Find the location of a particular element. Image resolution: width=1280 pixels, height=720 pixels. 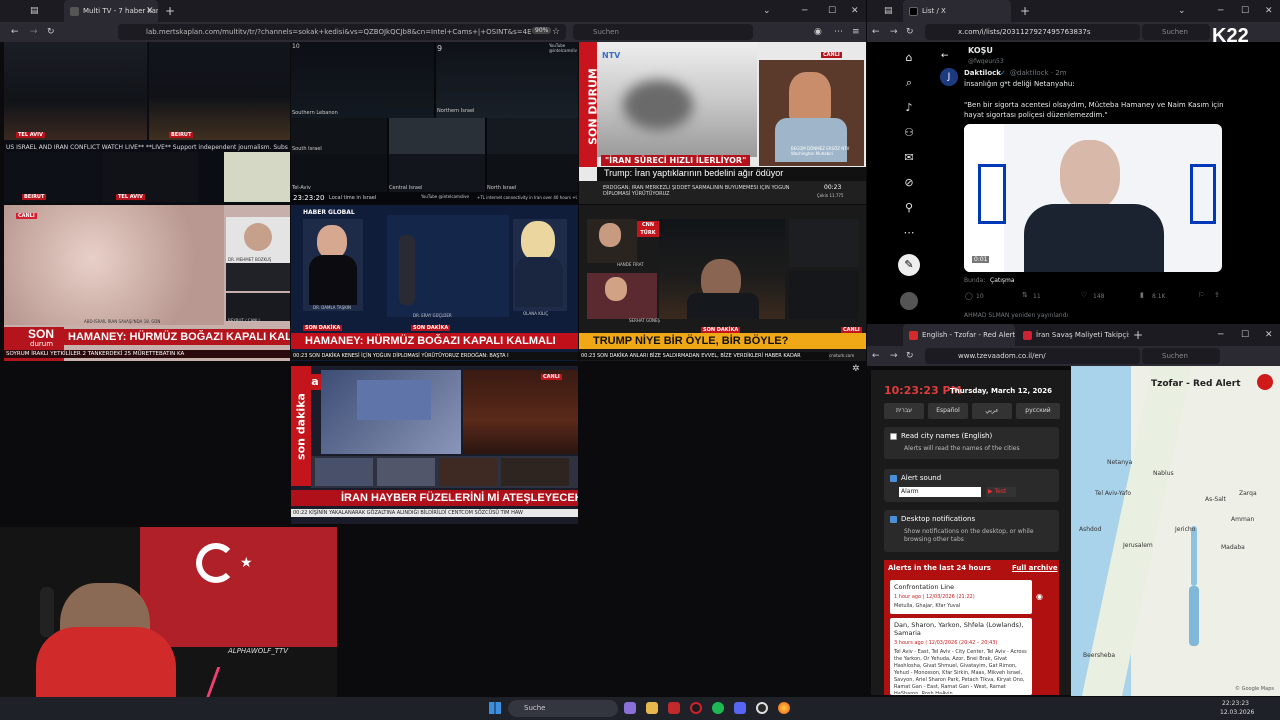

tz-test-button: ▶ Test is located at coordinates (1001, 492).